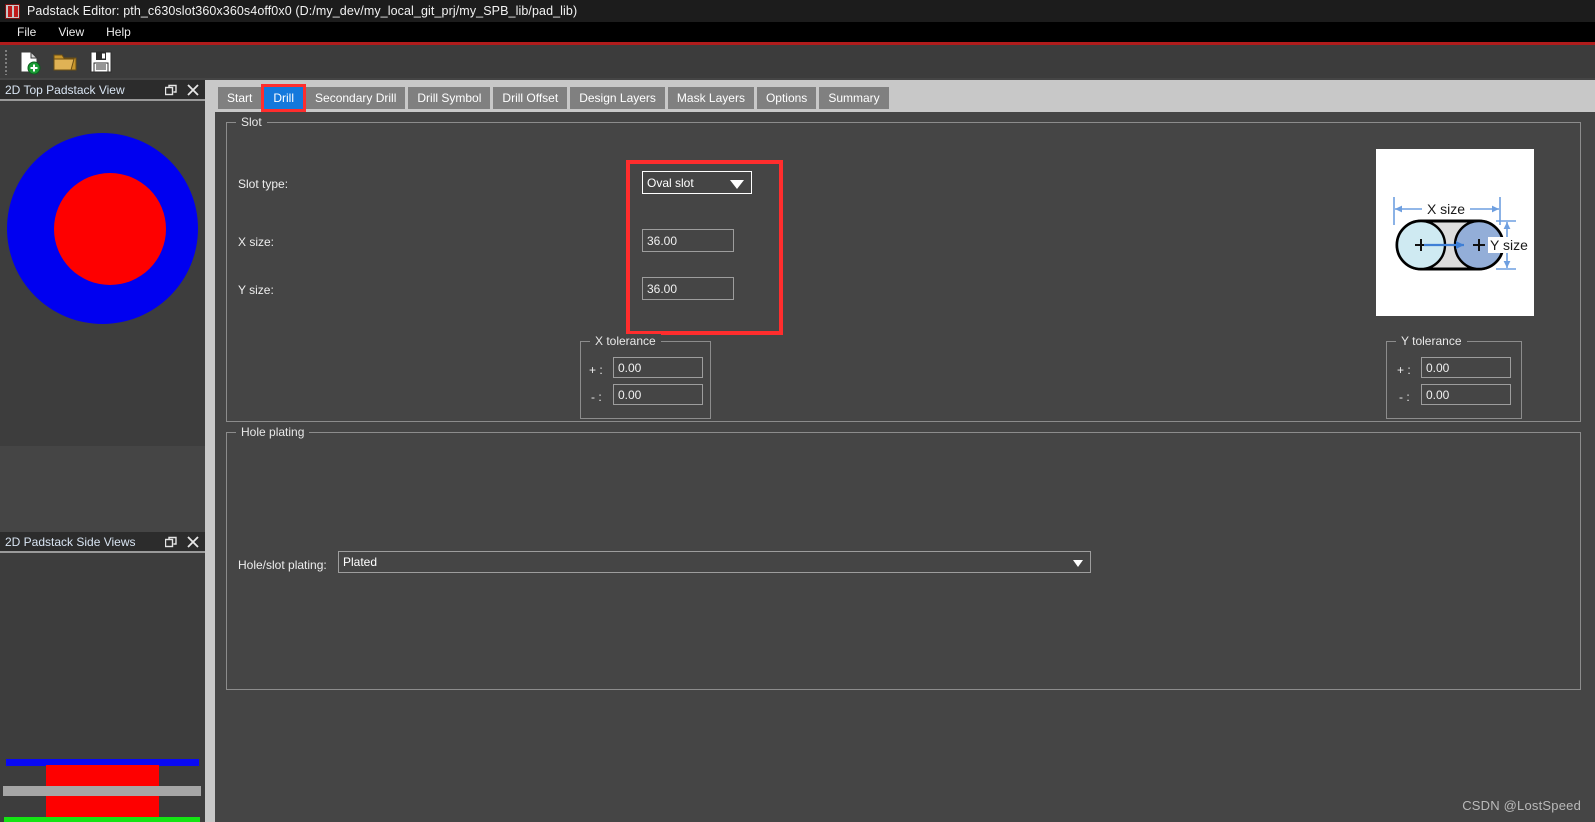 This screenshot has height=822, width=1595. What do you see at coordinates (710, 98) in the screenshot?
I see `tab-mask-layers: Mask Layers` at bounding box center [710, 98].